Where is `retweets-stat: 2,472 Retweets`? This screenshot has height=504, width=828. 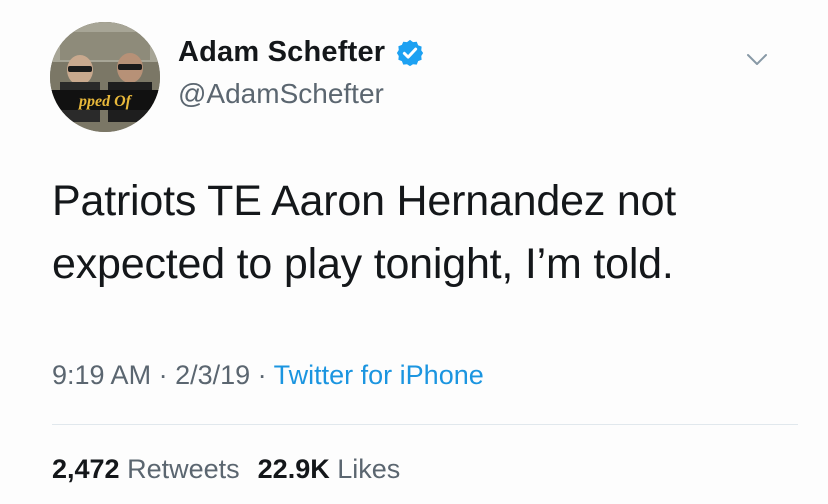
retweets-stat: 2,472 Retweets is located at coordinates (146, 469).